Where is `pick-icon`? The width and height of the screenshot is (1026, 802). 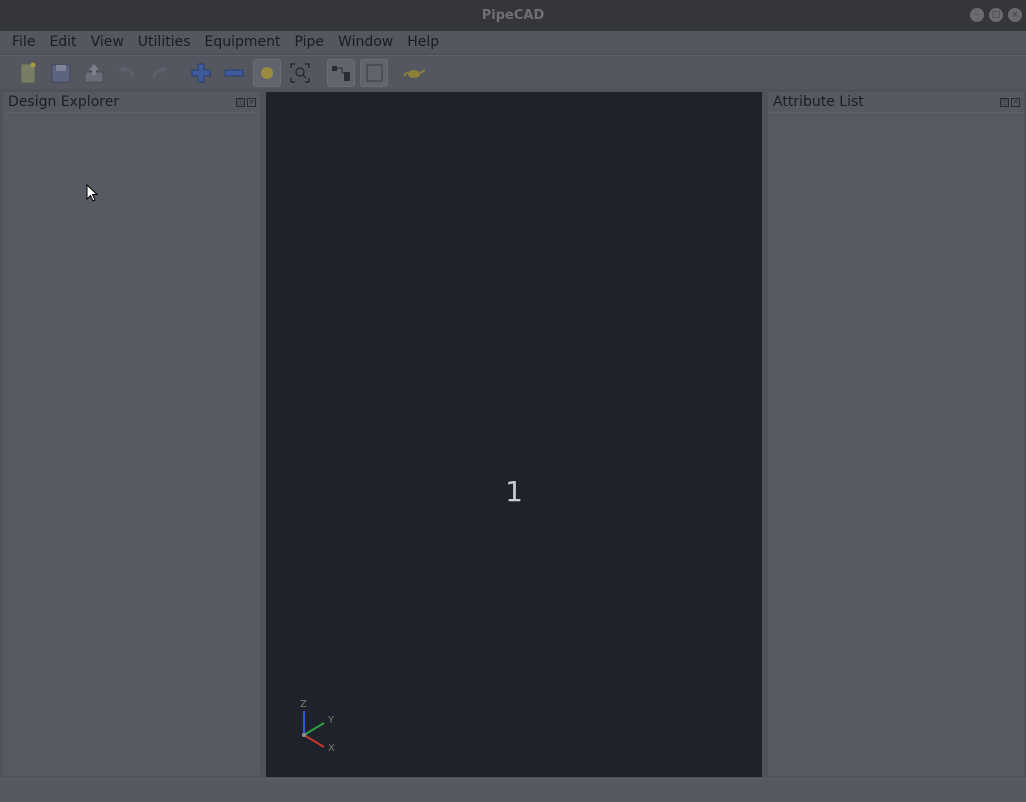
pick-icon is located at coordinates (341, 73).